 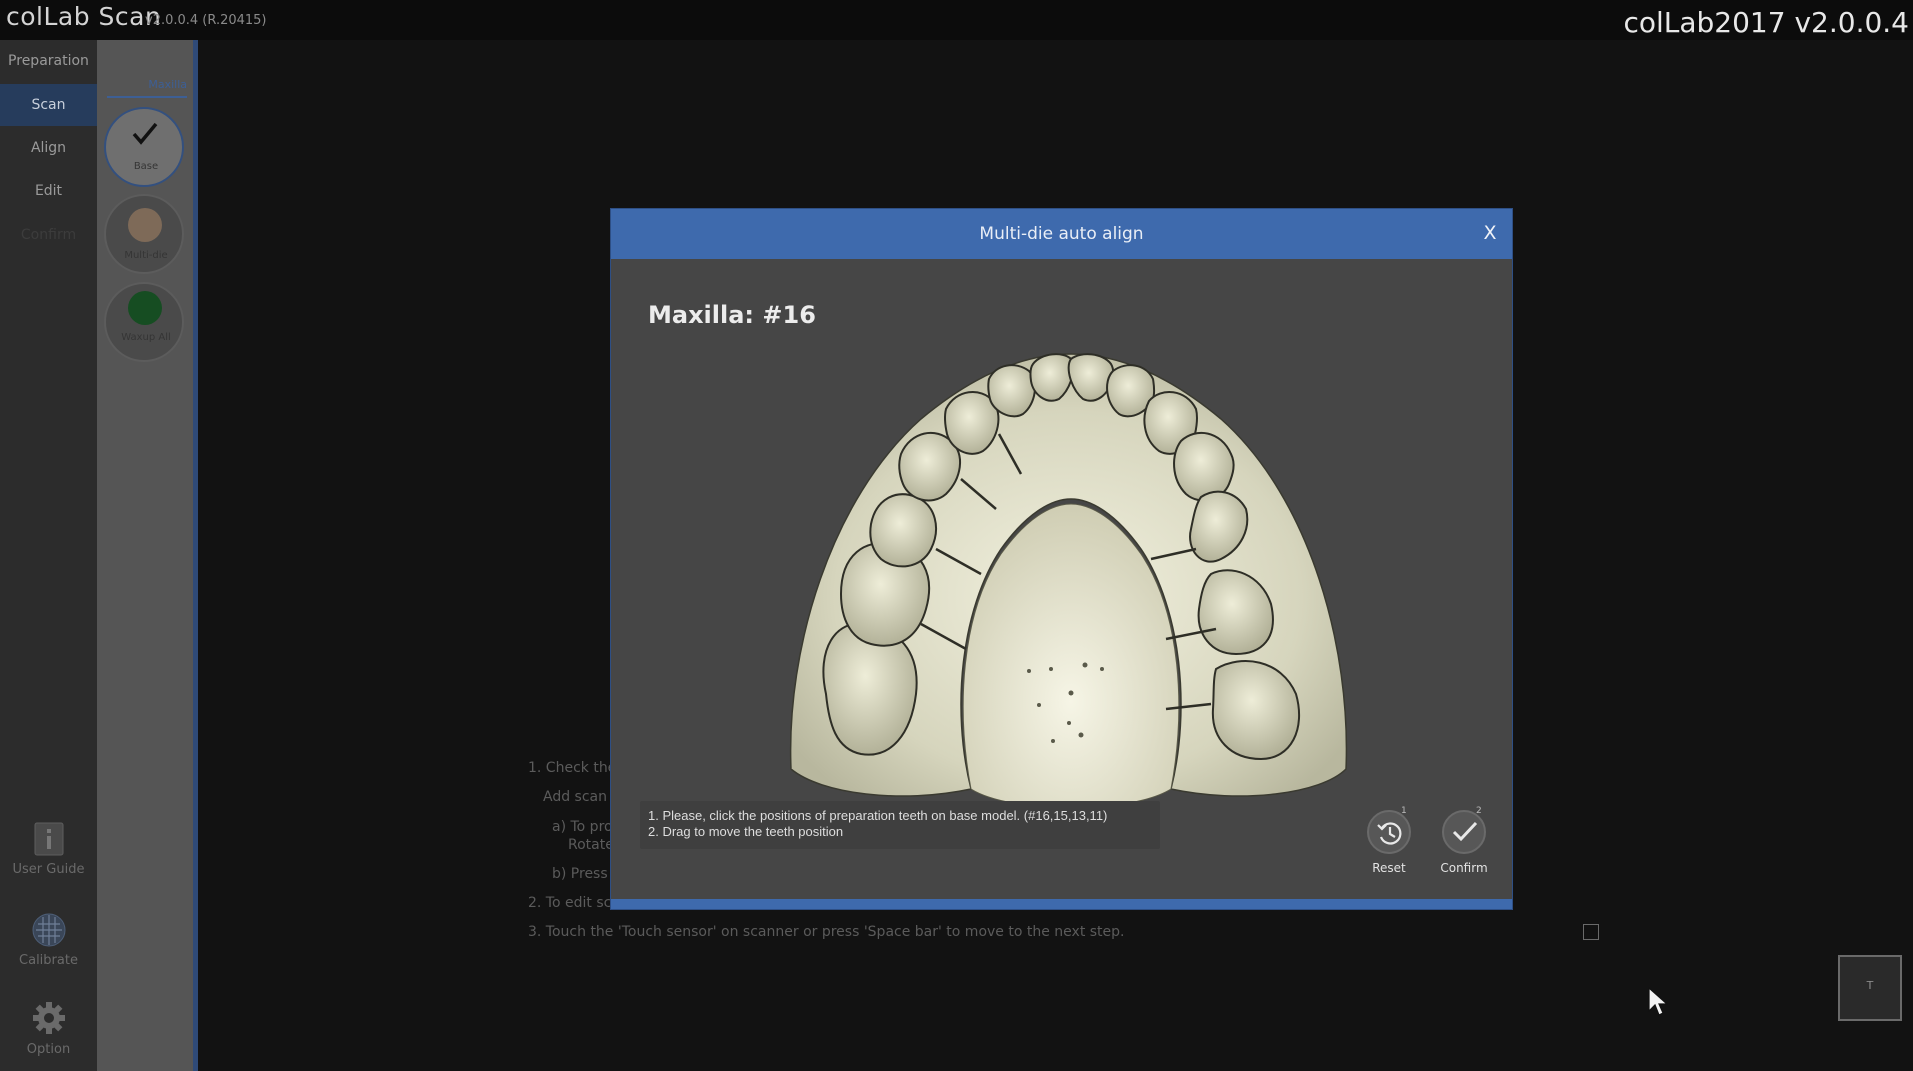 I want to click on bg-instruction-line: Rotate, so click(x=591, y=845).